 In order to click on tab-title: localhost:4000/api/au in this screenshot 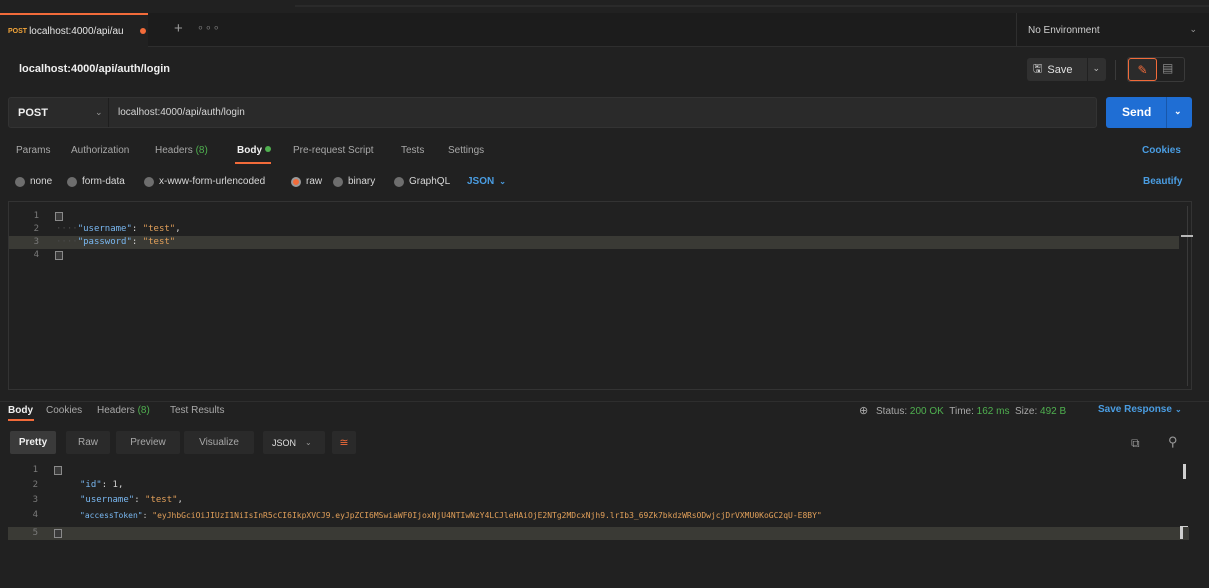, I will do `click(76, 31)`.